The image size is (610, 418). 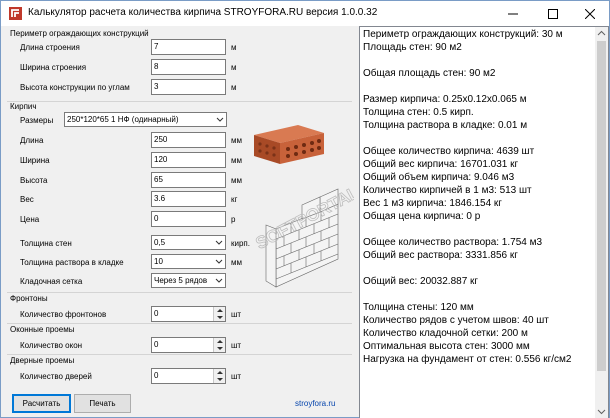 I want to click on scroll-down-icon, so click(x=601, y=411).